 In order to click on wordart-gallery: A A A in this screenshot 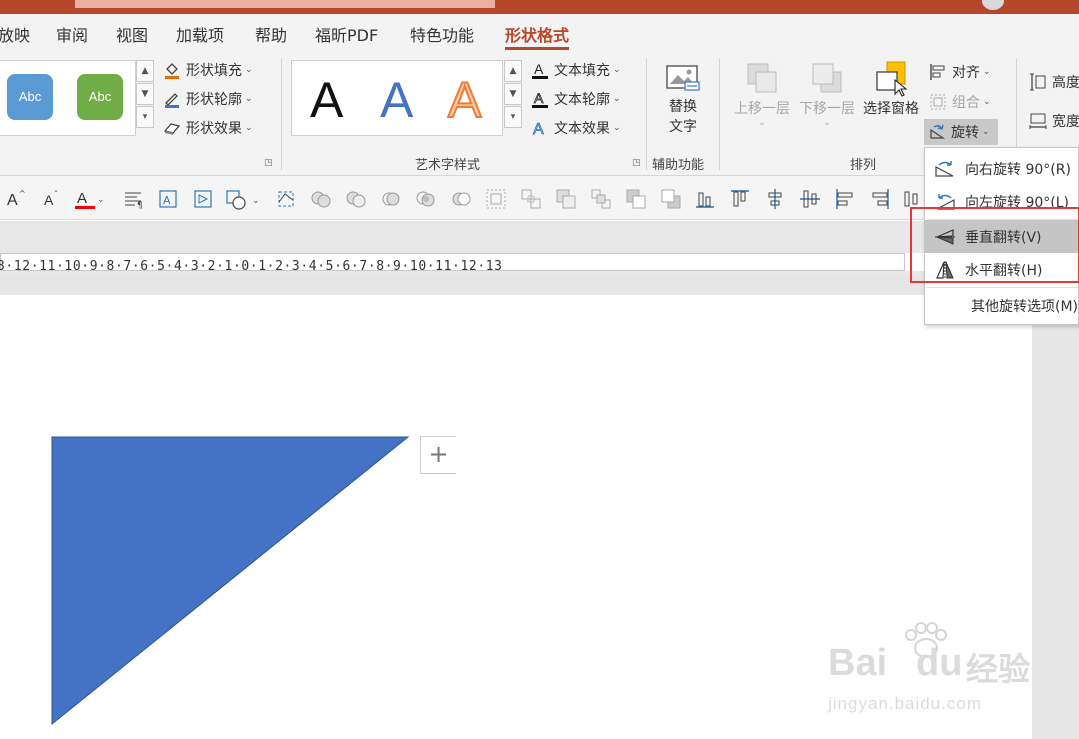, I will do `click(397, 98)`.